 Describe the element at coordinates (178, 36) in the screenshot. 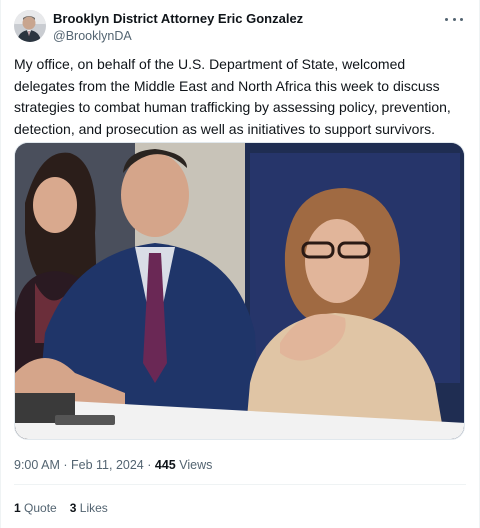

I see `author-handle: @BrooklynDA` at that location.